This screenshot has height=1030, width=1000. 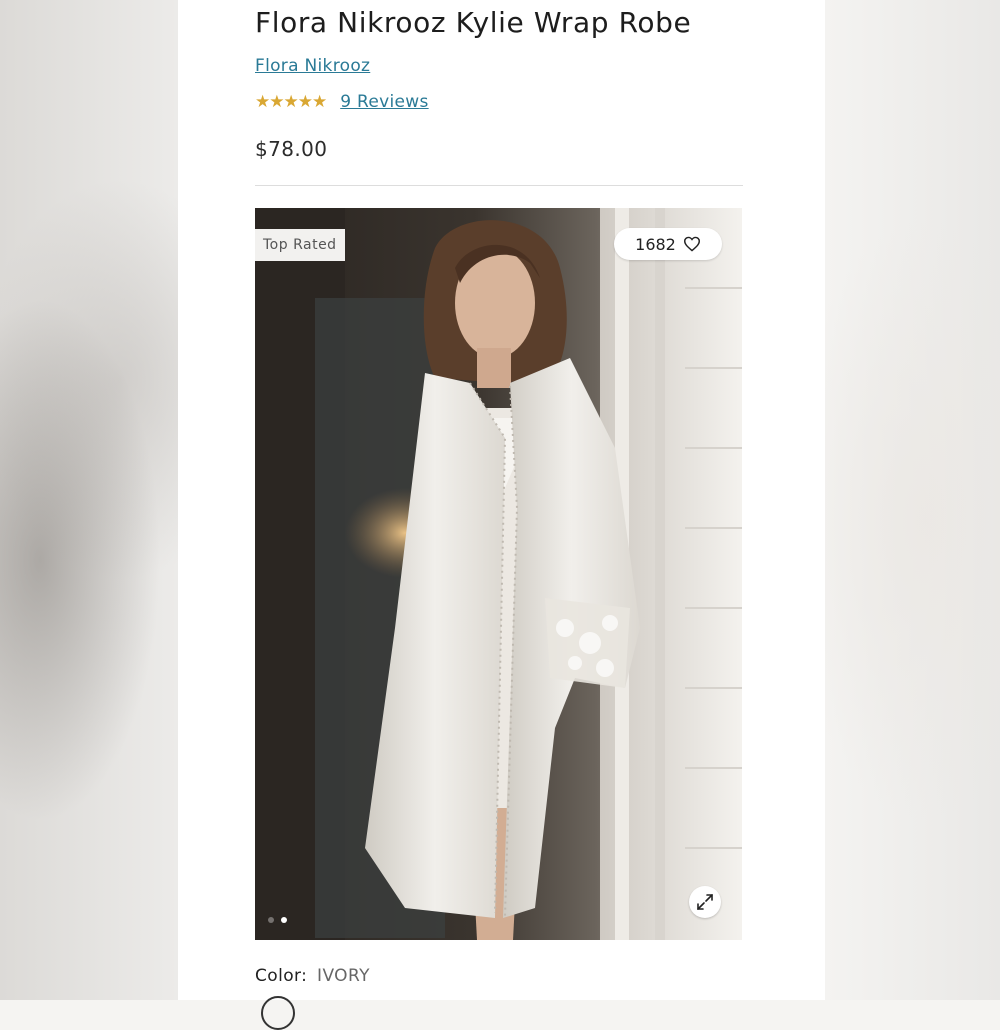 What do you see at coordinates (499, 185) in the screenshot?
I see `divider` at bounding box center [499, 185].